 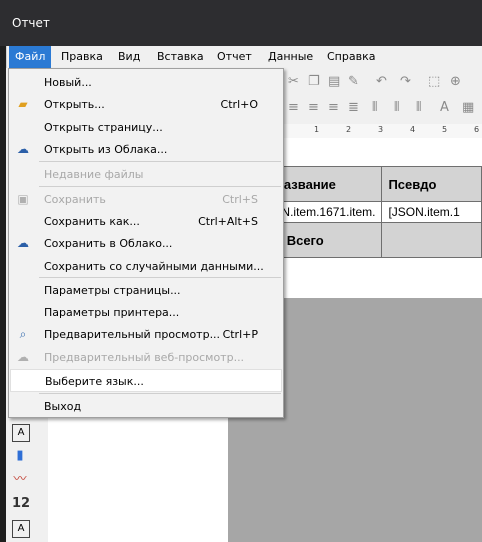 What do you see at coordinates (383, 96) in the screenshot?
I see `toolbar: ✂ ❐ ▤ ✎ ↶ ↷ ⬚ ⊕ ≡ ≡ ≡ ≣ ⫴ ⫴ ⫴ A ▦` at bounding box center [383, 96].